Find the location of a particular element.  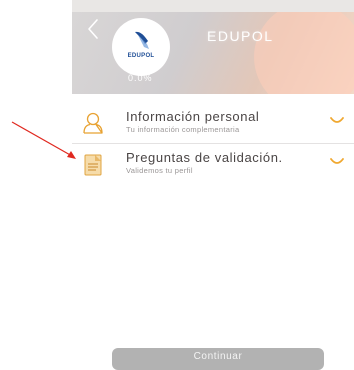

profile-progress-value: 0.0% is located at coordinates (140, 78).